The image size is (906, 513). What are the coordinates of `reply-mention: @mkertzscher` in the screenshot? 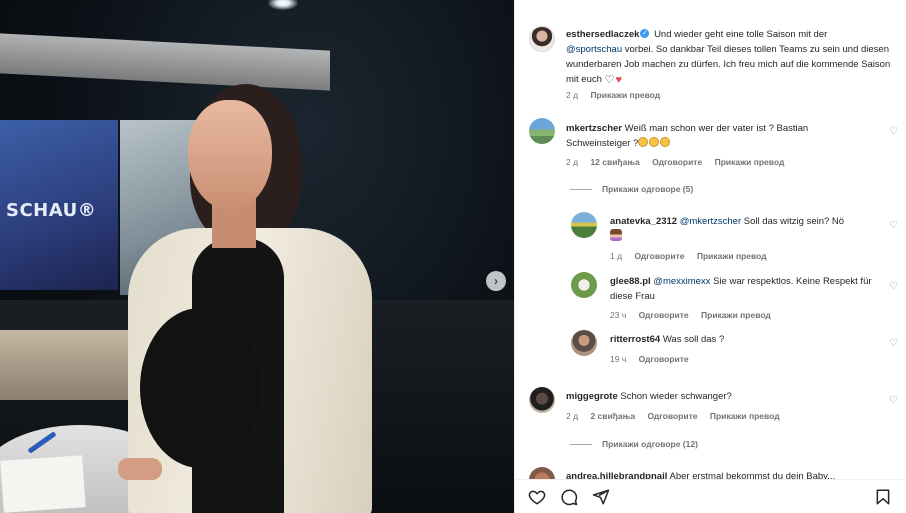 It's located at (710, 221).